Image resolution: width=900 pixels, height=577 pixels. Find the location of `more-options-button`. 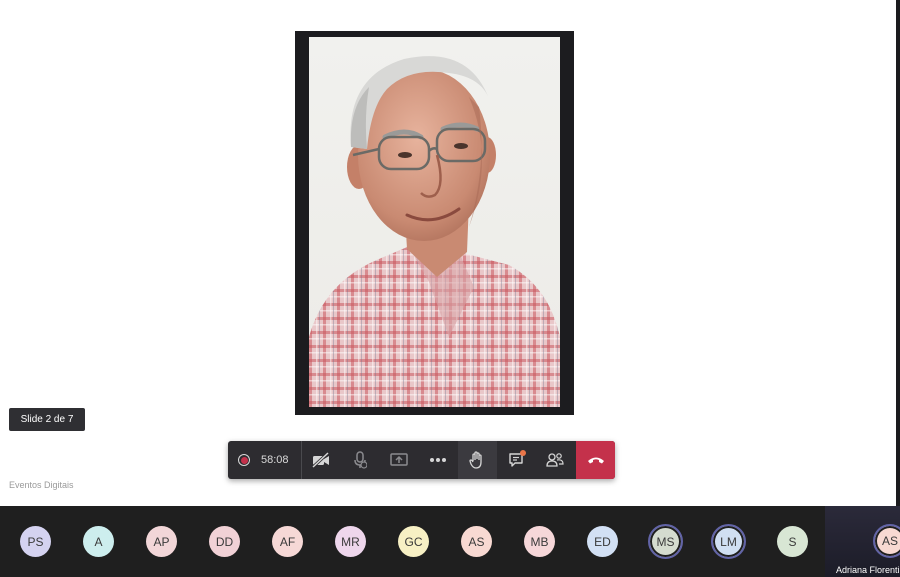

more-options-button is located at coordinates (438, 460).